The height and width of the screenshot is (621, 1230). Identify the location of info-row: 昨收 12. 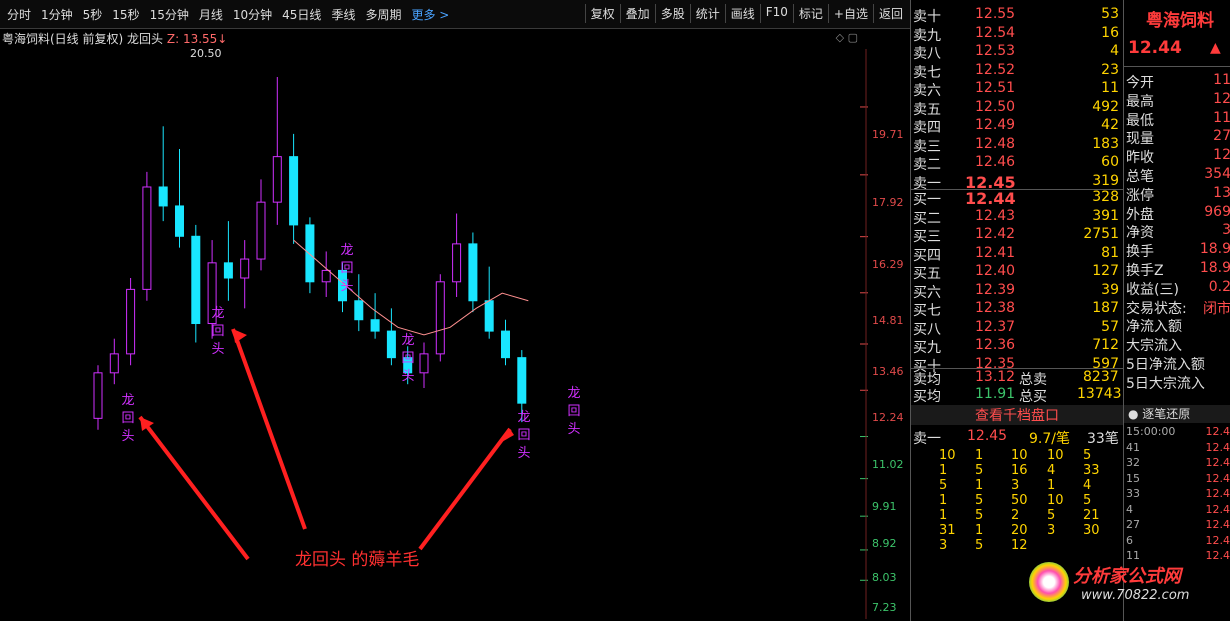
(1178, 157).